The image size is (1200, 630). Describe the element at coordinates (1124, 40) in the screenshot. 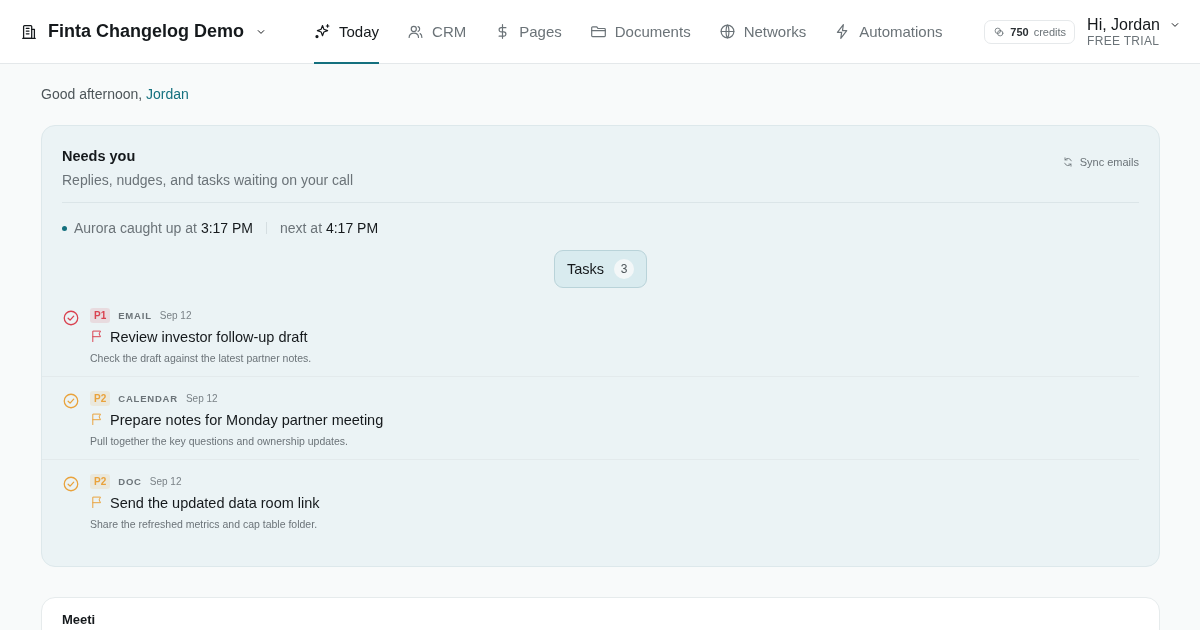

I see `plan-label: FREE TRIAL` at that location.